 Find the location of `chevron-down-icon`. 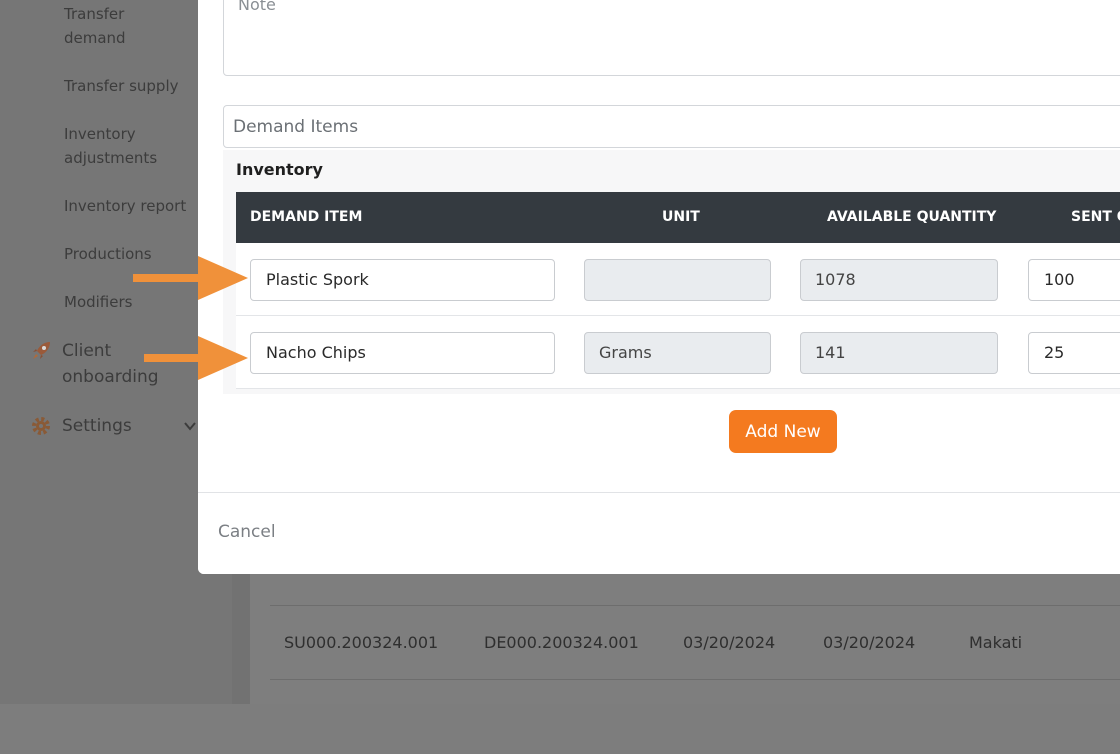

chevron-down-icon is located at coordinates (190, 426).